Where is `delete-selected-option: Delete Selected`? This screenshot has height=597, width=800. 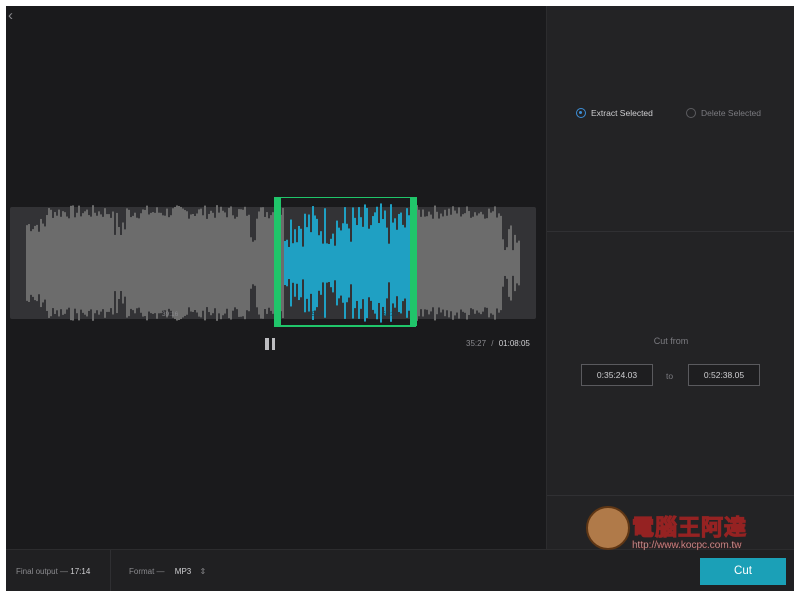
delete-selected-option: Delete Selected is located at coordinates (723, 113).